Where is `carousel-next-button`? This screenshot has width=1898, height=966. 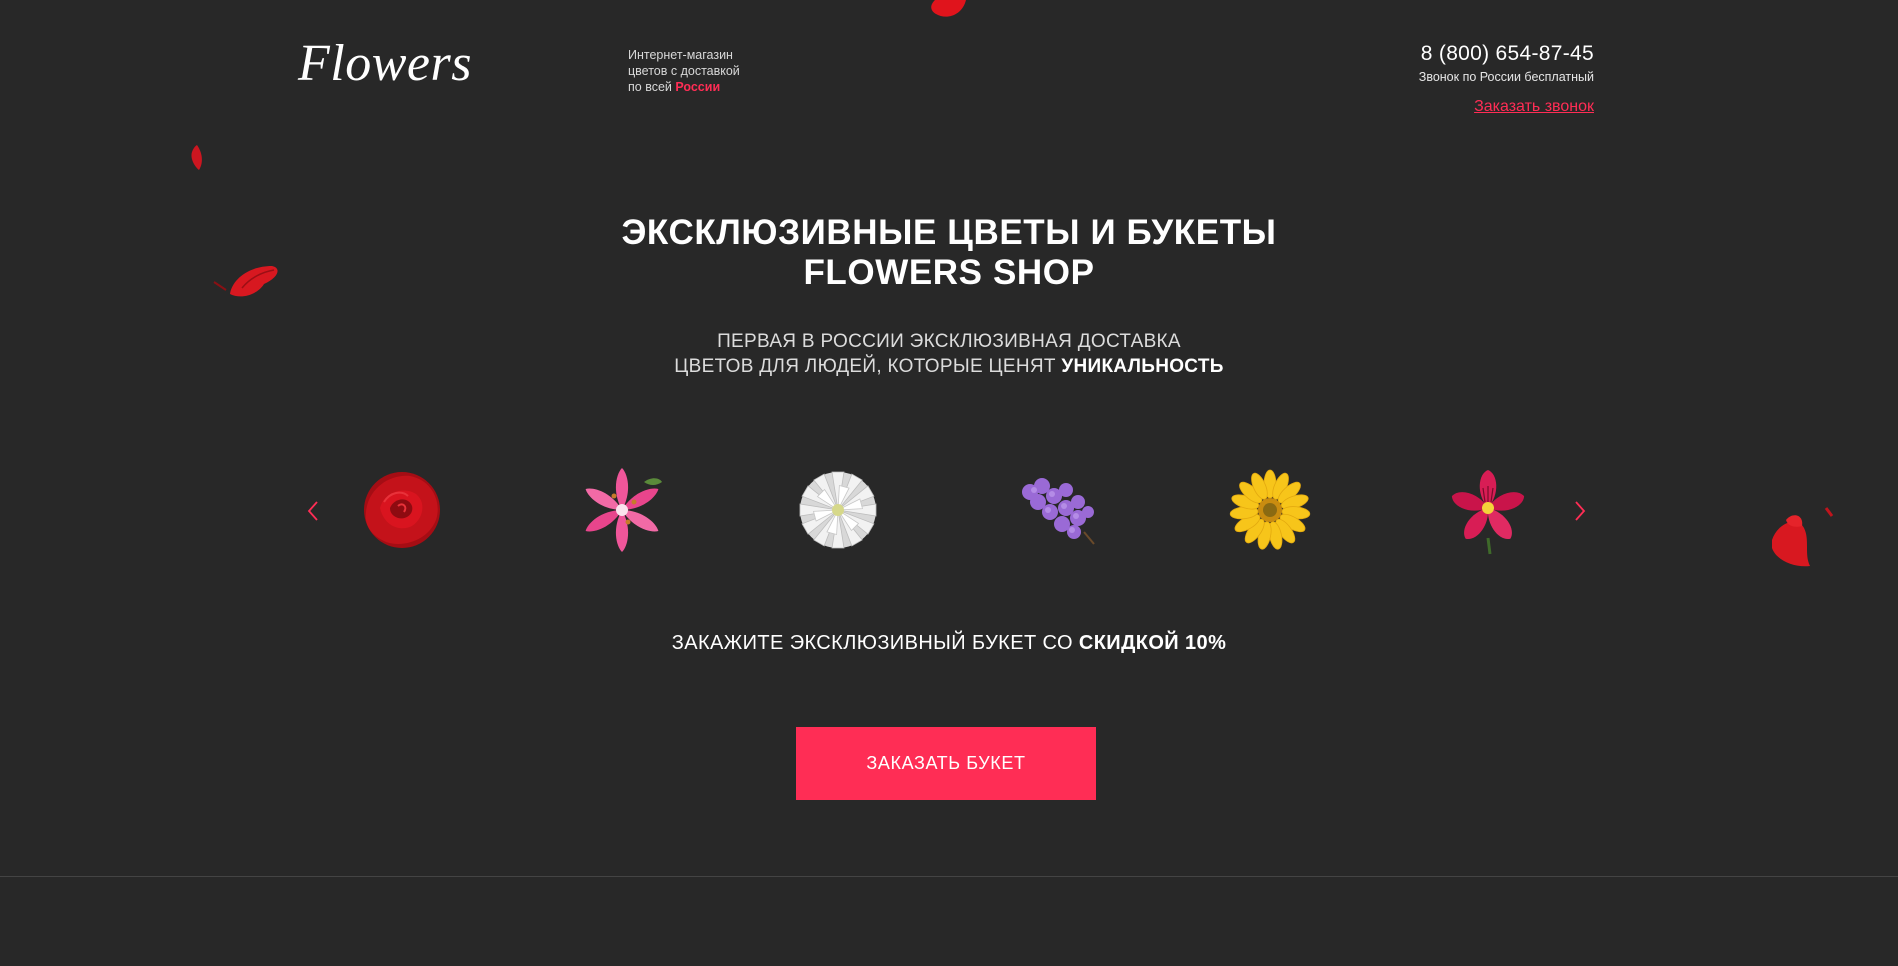 carousel-next-button is located at coordinates (1579, 511).